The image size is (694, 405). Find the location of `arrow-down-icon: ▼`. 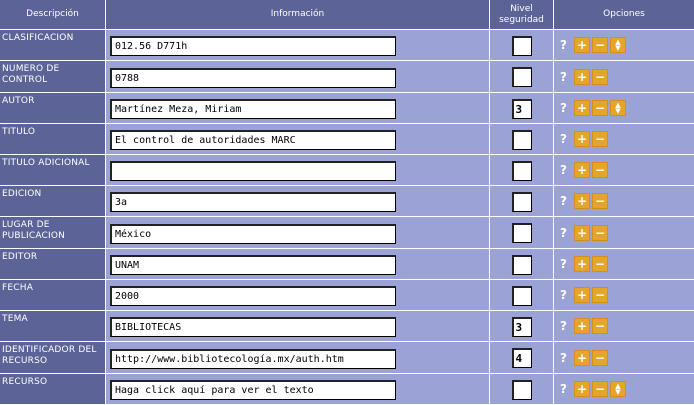

arrow-down-icon: ▼ is located at coordinates (618, 111).